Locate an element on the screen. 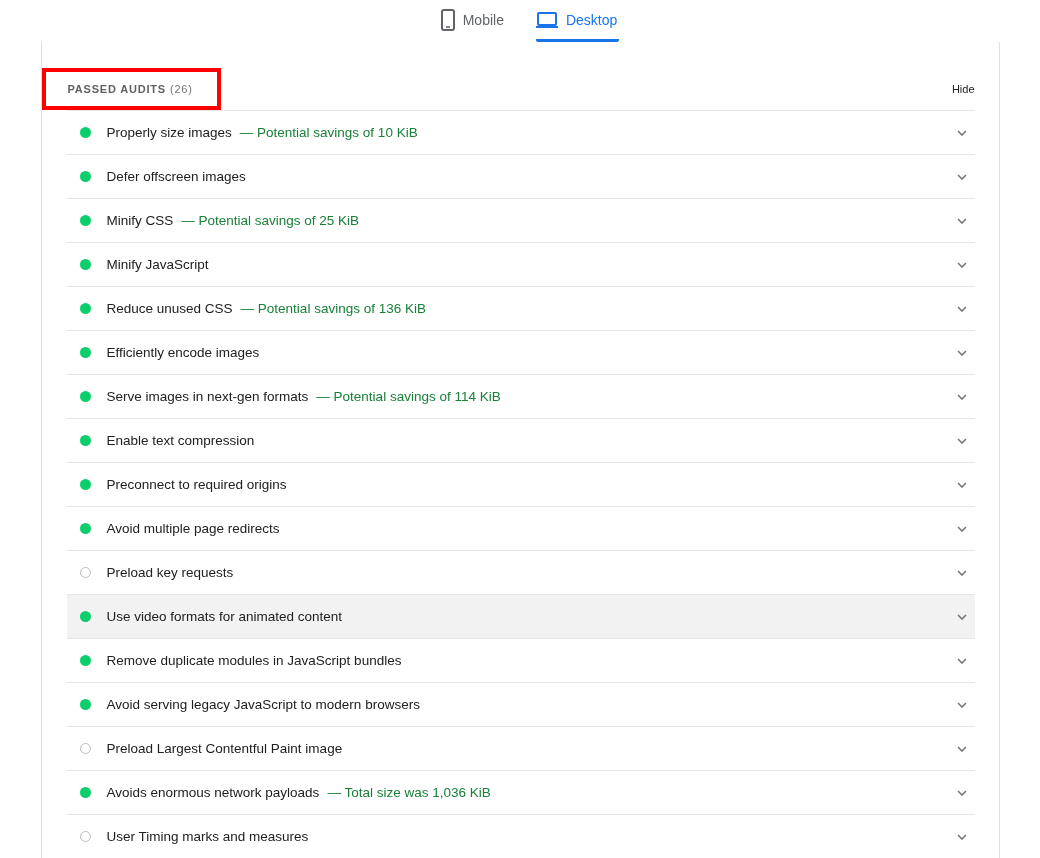 The width and height of the screenshot is (1040, 858). audit-detail: — Total size was 1,036 KiB is located at coordinates (409, 792).